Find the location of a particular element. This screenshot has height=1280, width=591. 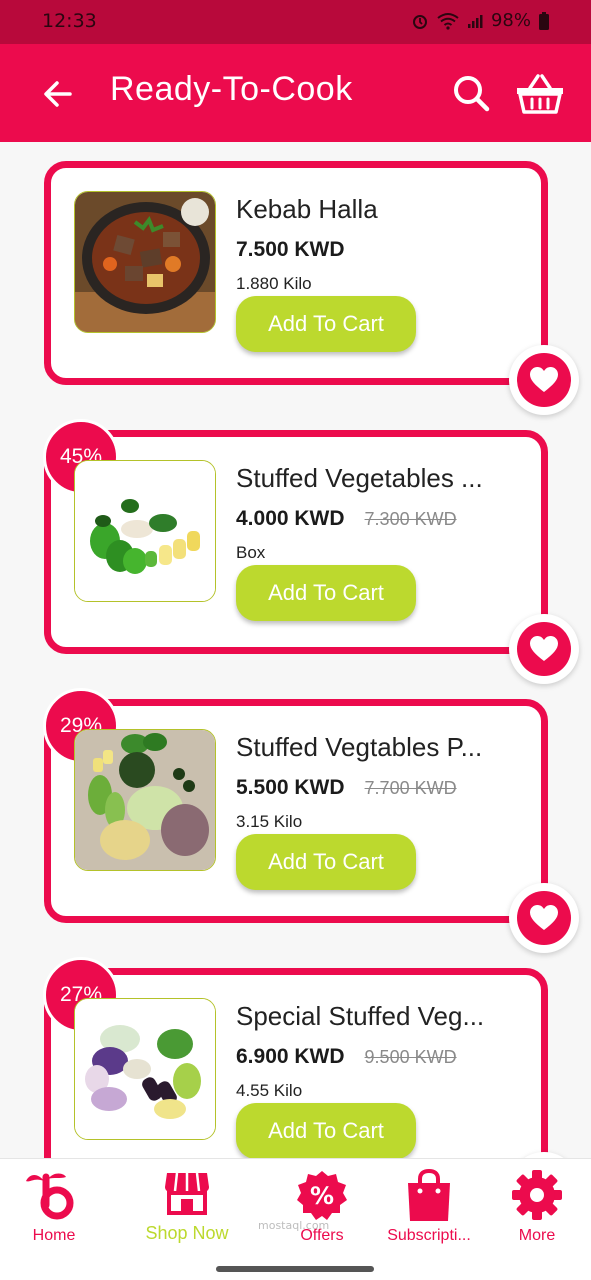

product-unit: 3.15 Kilo is located at coordinates (269, 821).